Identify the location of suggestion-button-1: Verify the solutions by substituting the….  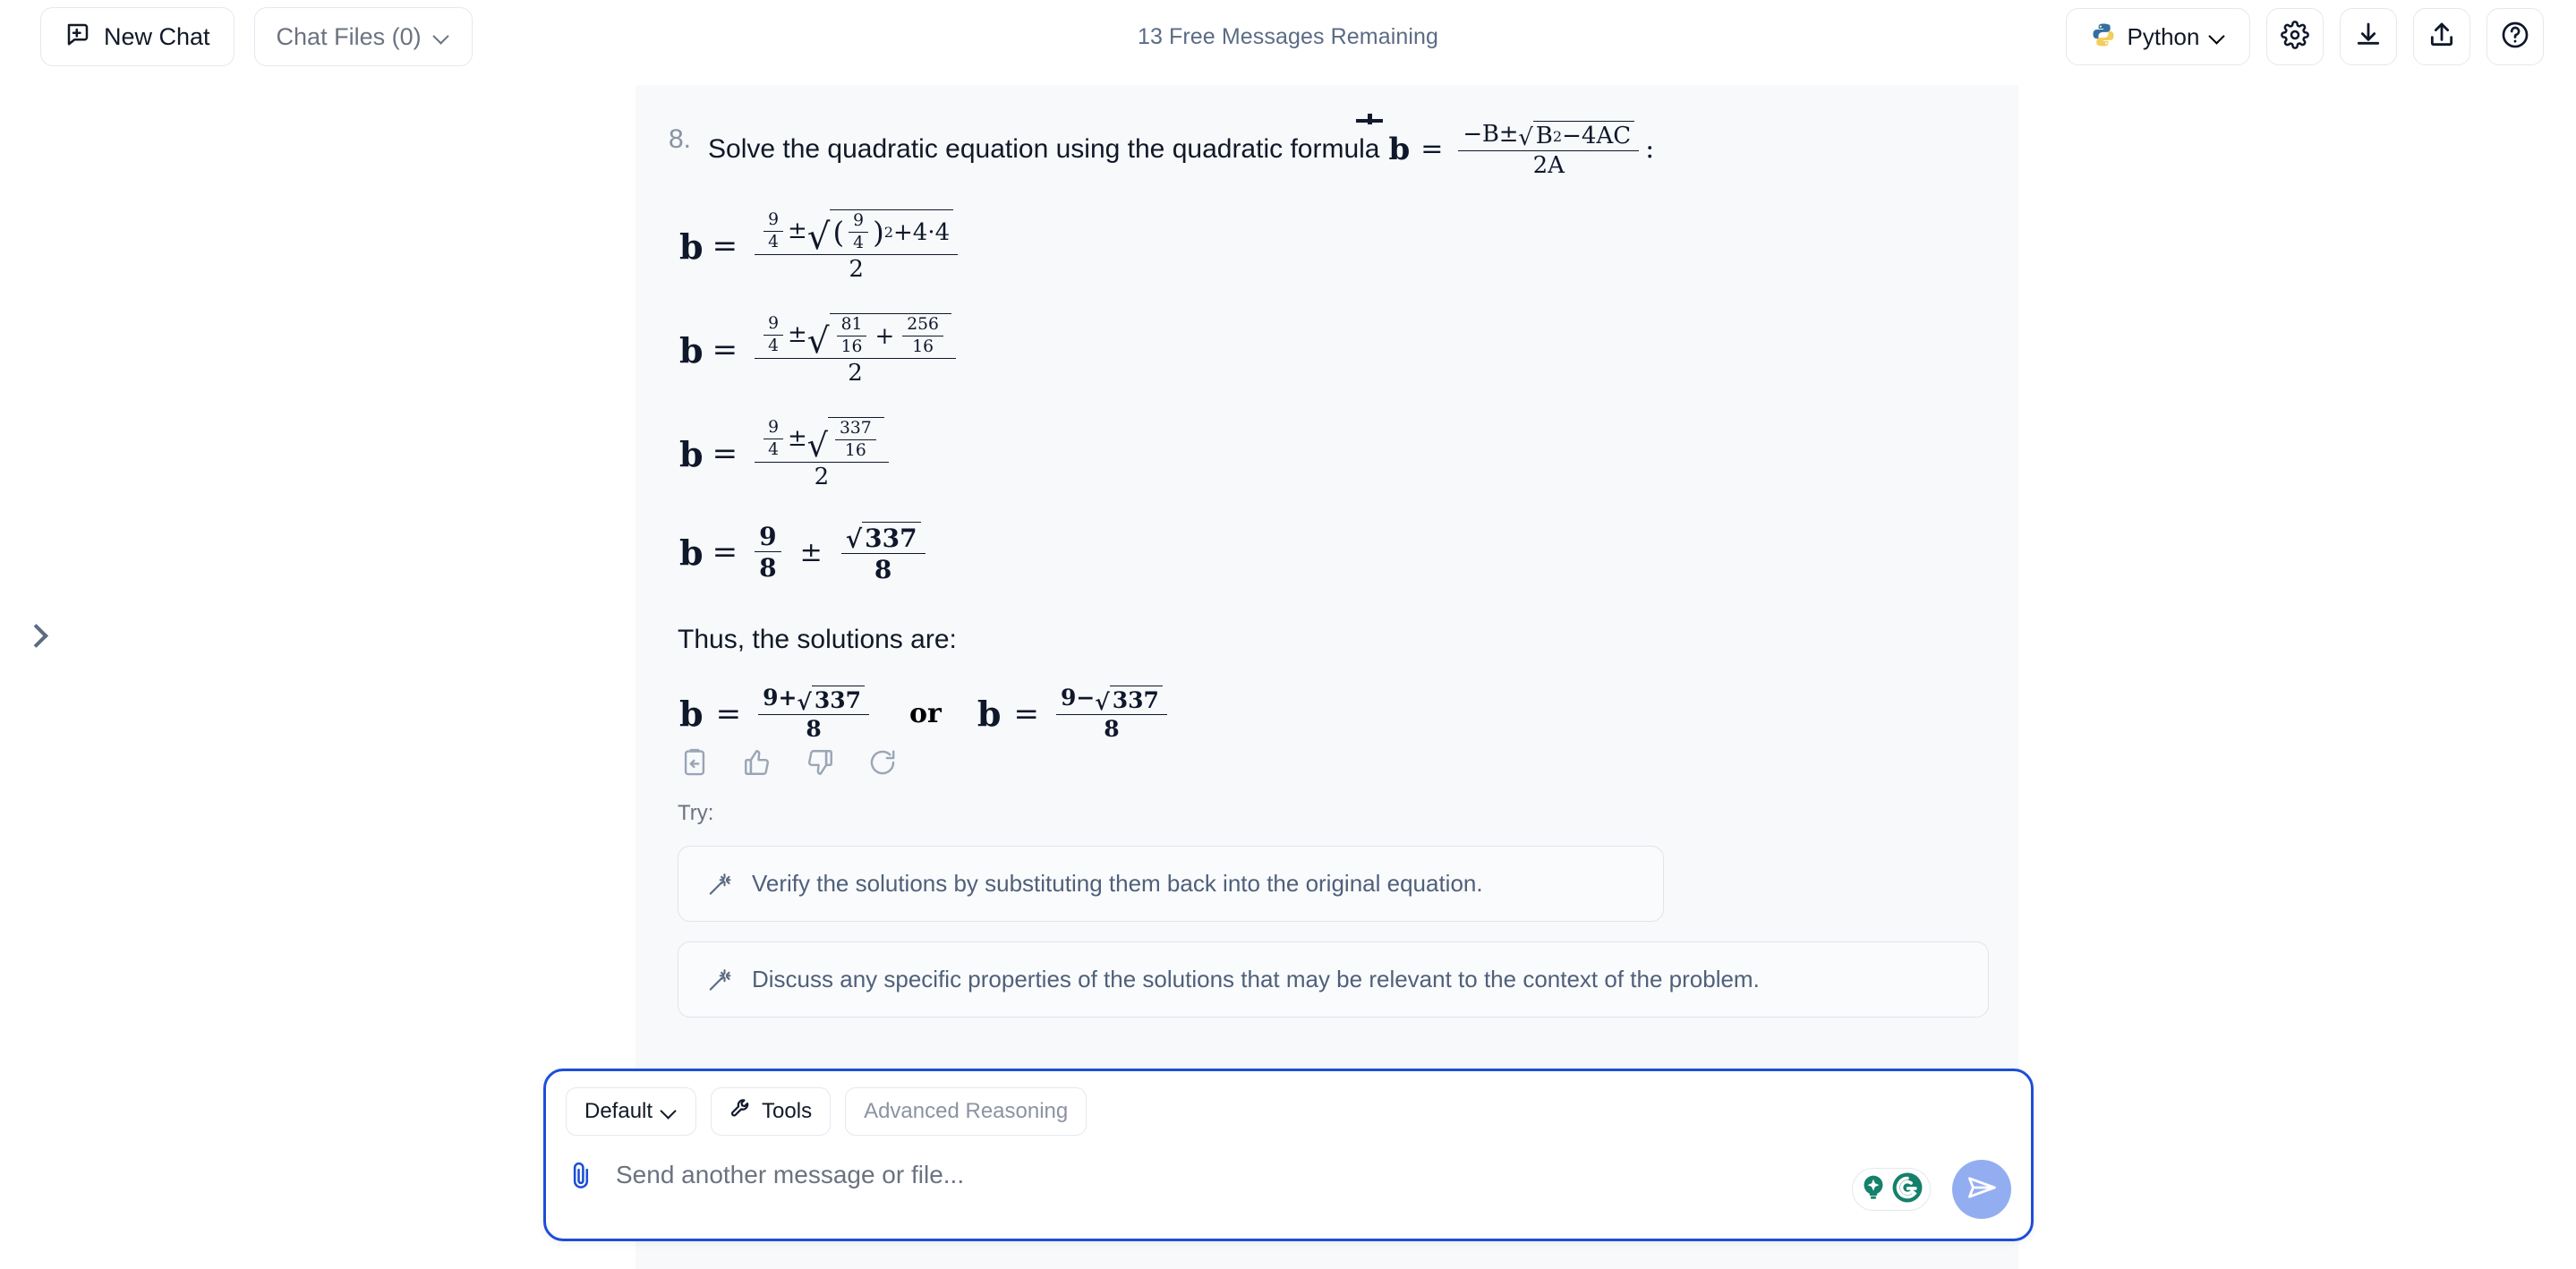
(1171, 885).